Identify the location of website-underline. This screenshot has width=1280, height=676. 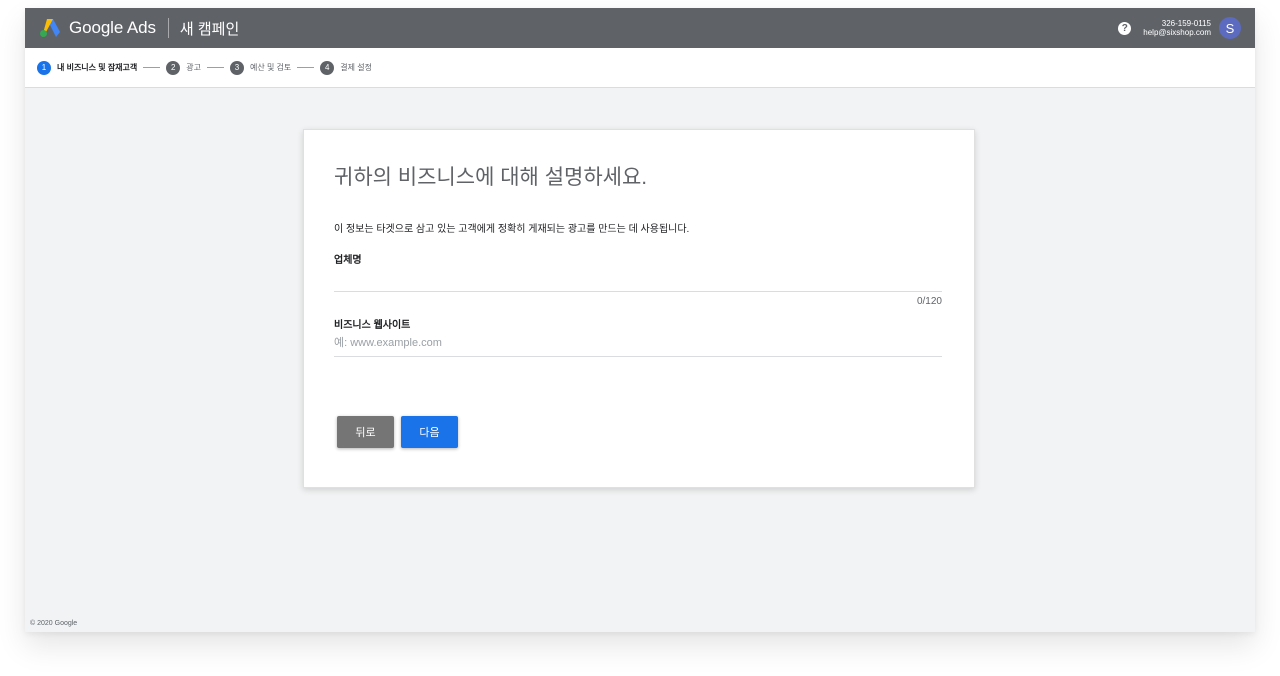
(638, 356).